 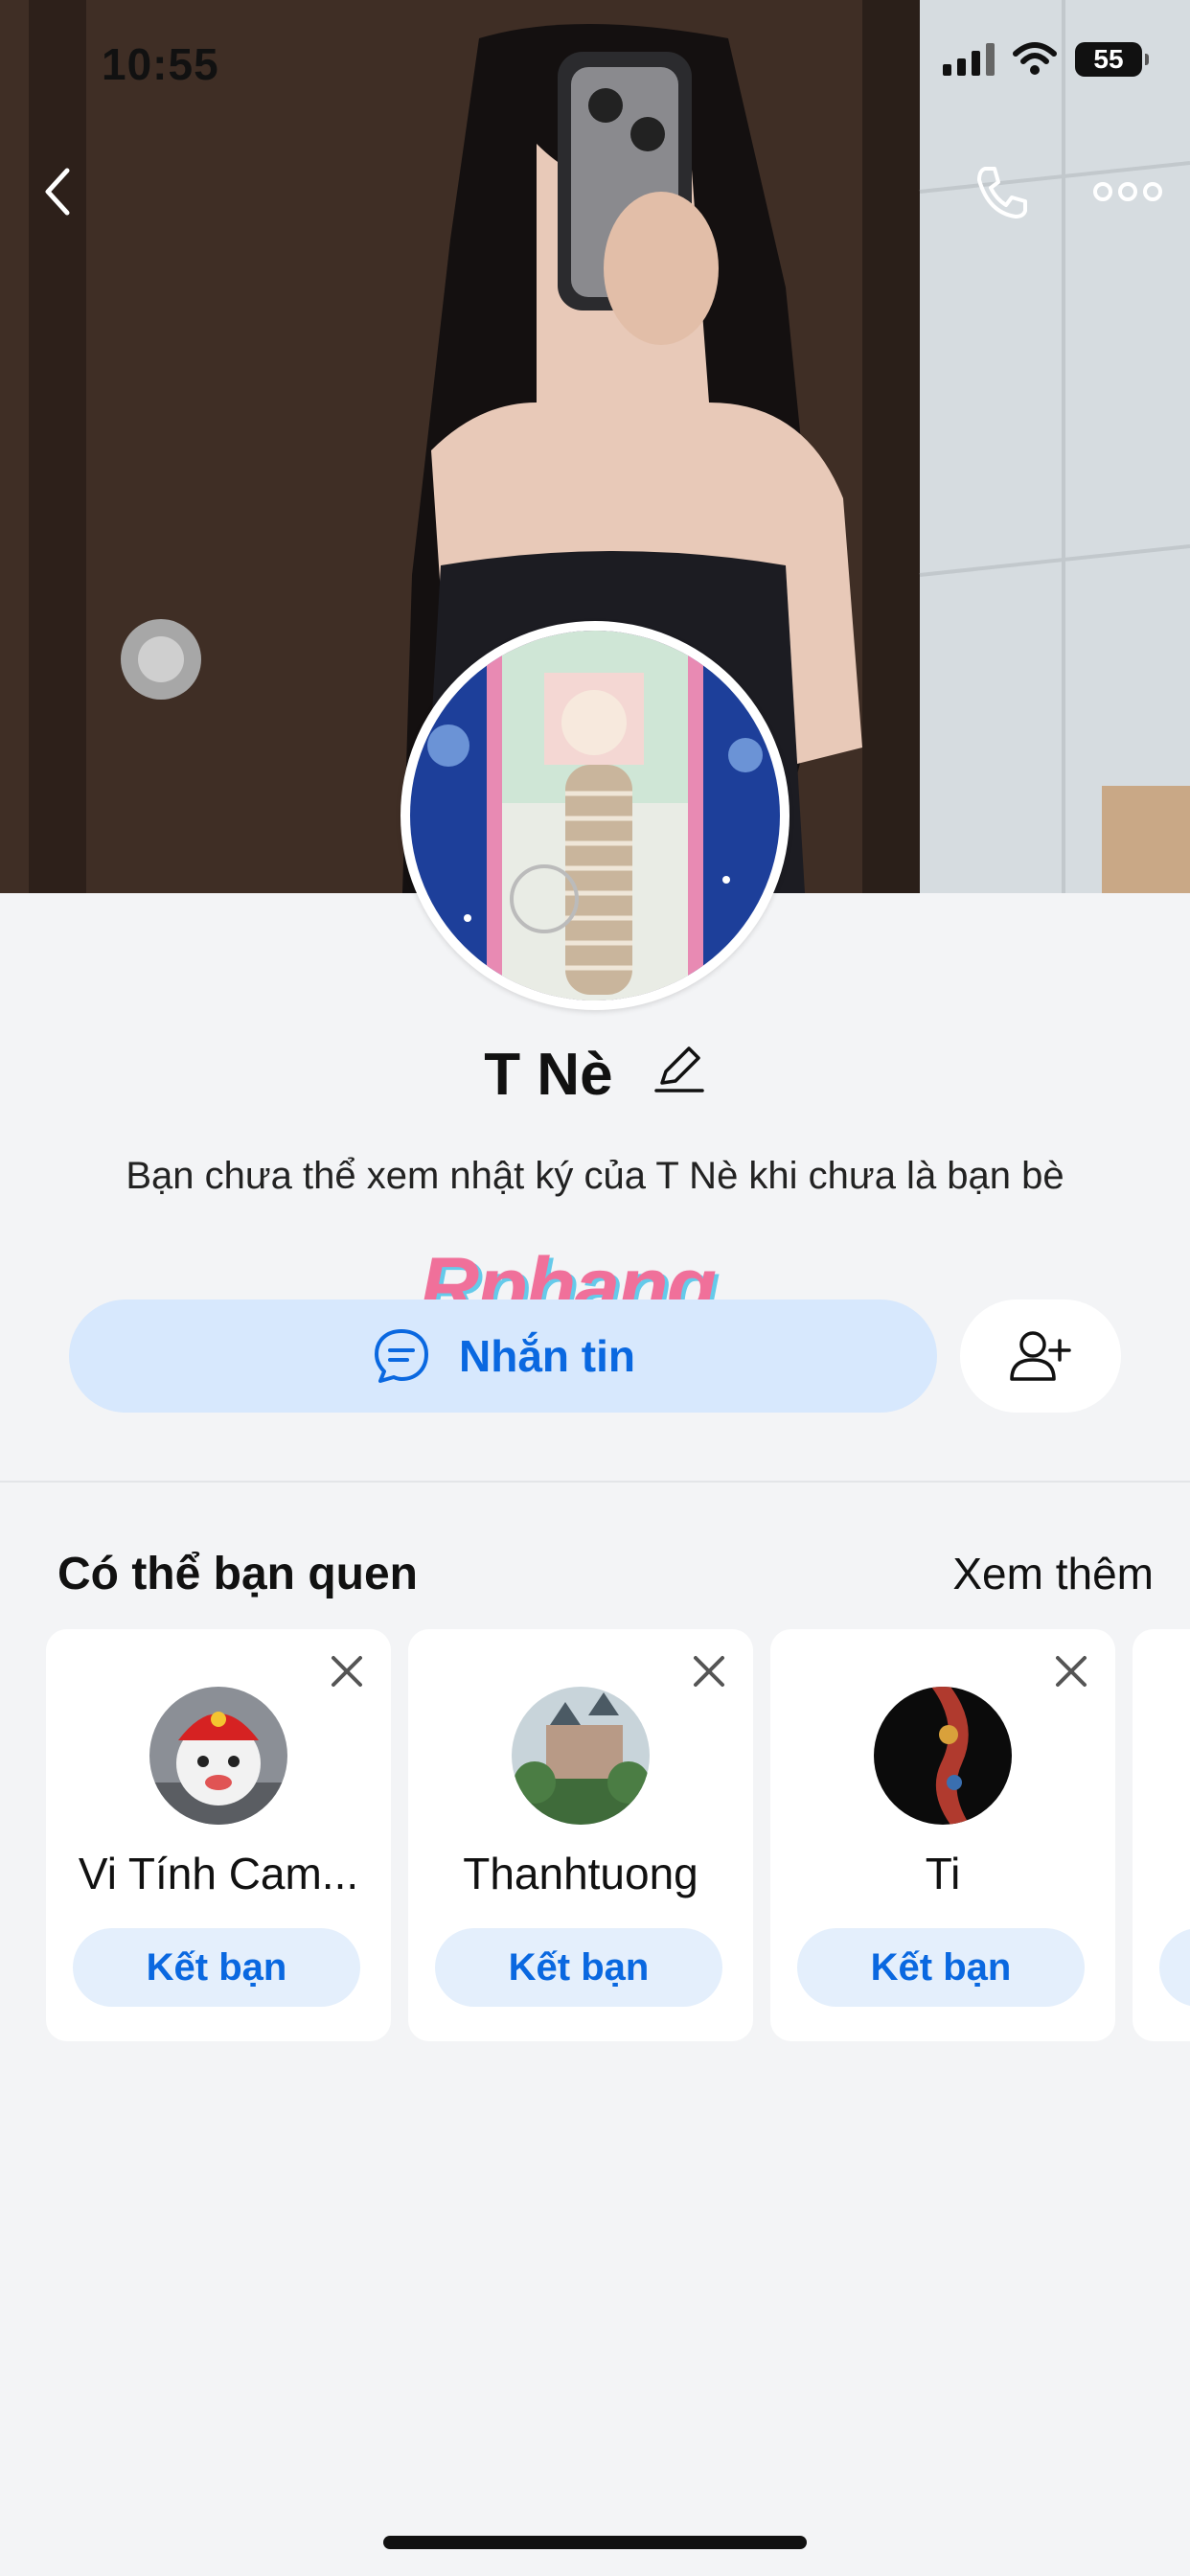 I want to click on phone-icon, so click(x=1002, y=193).